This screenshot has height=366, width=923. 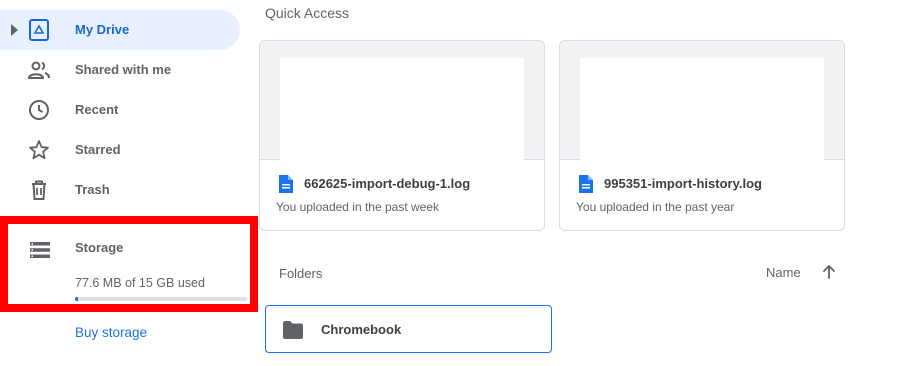 I want to click on storage-label: Storage, so click(x=99, y=247).